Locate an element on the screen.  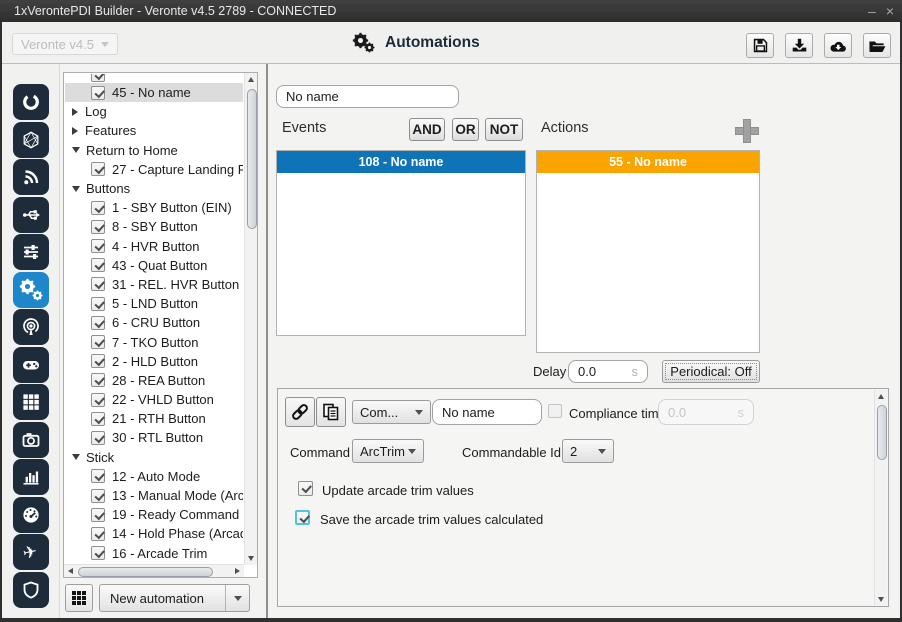
sidebar-item-antenna is located at coordinates (30, 327).